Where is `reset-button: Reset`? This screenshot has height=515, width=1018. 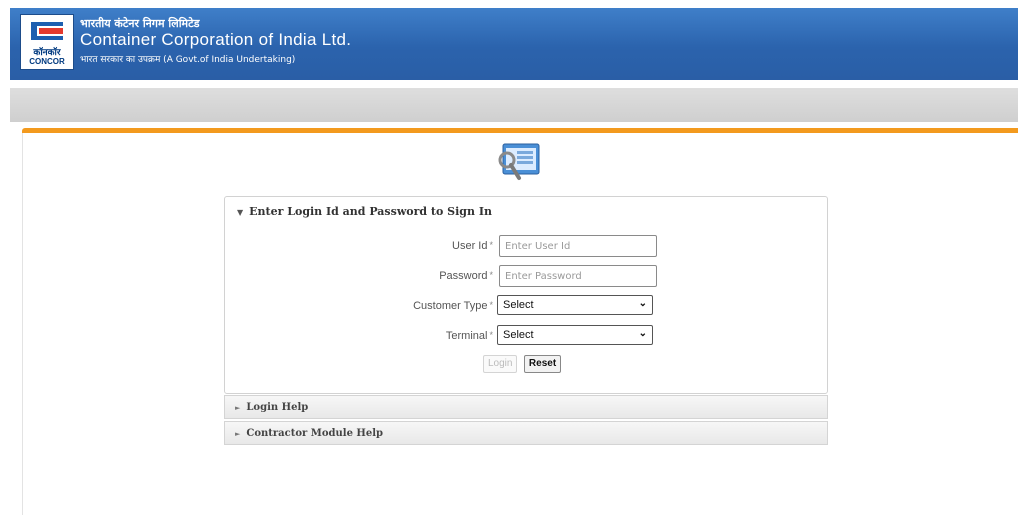
reset-button: Reset is located at coordinates (542, 364).